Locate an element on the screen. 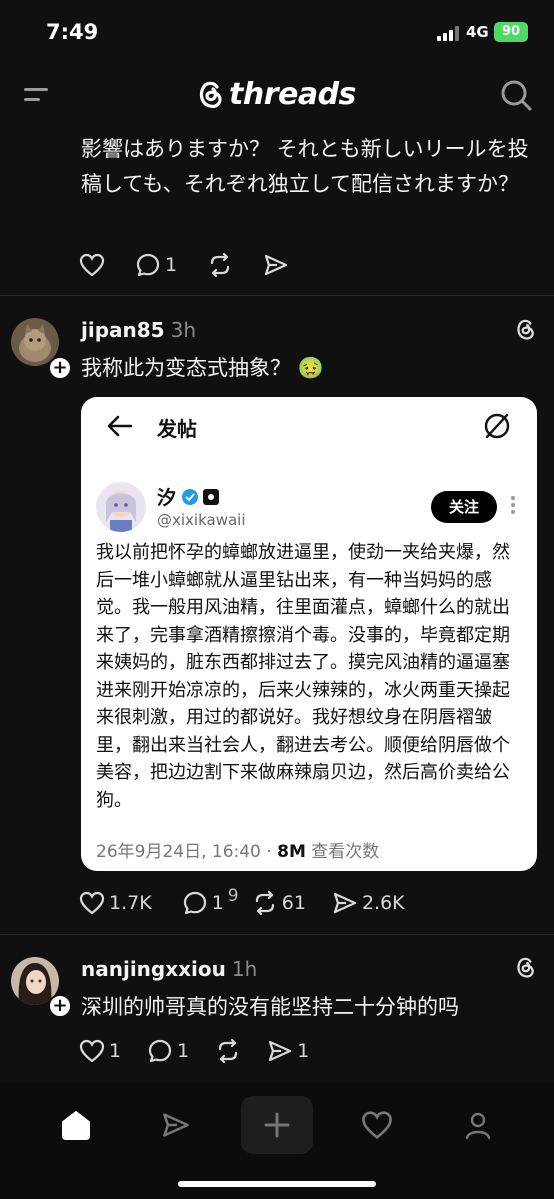 The height and width of the screenshot is (1199, 554). post-time: 3h is located at coordinates (183, 330).